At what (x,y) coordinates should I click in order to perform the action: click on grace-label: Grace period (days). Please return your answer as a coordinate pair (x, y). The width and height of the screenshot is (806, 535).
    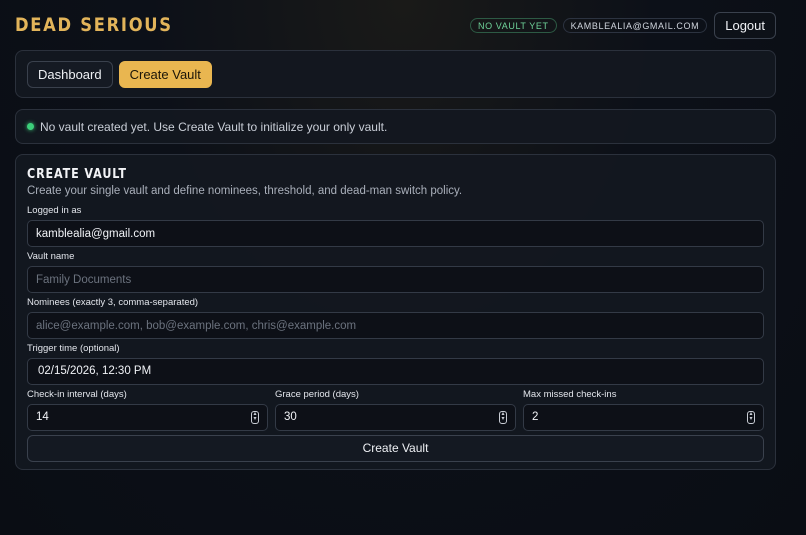
    Looking at the image, I should click on (317, 394).